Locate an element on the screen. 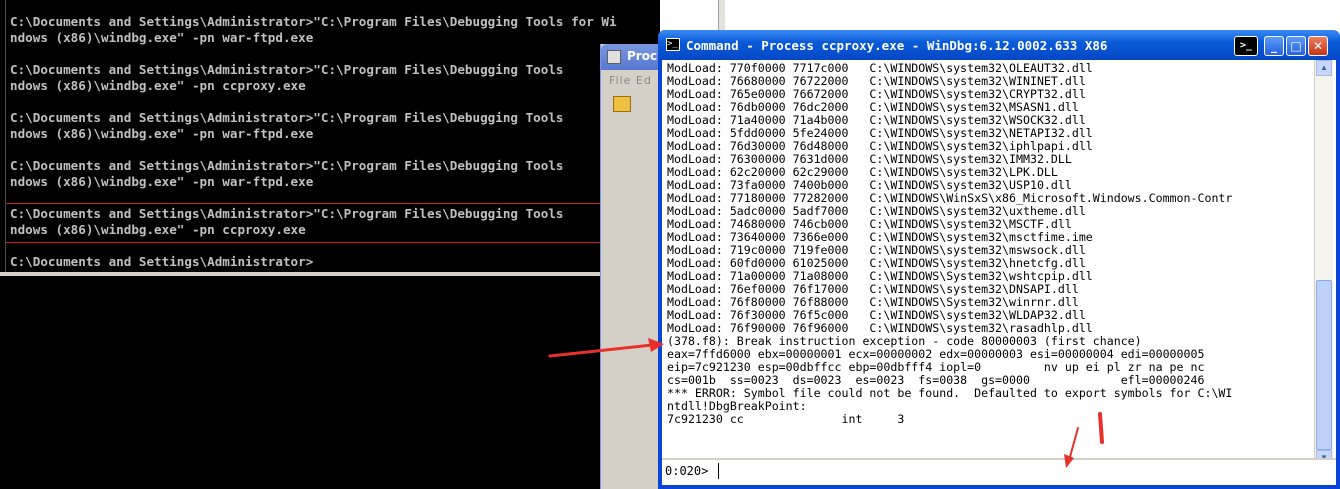 The image size is (1340, 489). cmd-line: C:\Documents and Settings\Administrator> is located at coordinates (162, 261).